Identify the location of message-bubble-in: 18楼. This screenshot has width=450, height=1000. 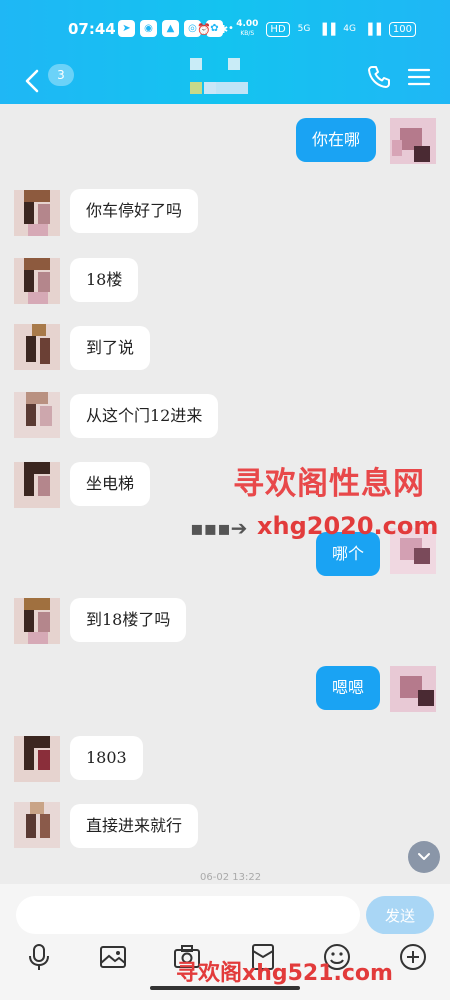
(104, 280).